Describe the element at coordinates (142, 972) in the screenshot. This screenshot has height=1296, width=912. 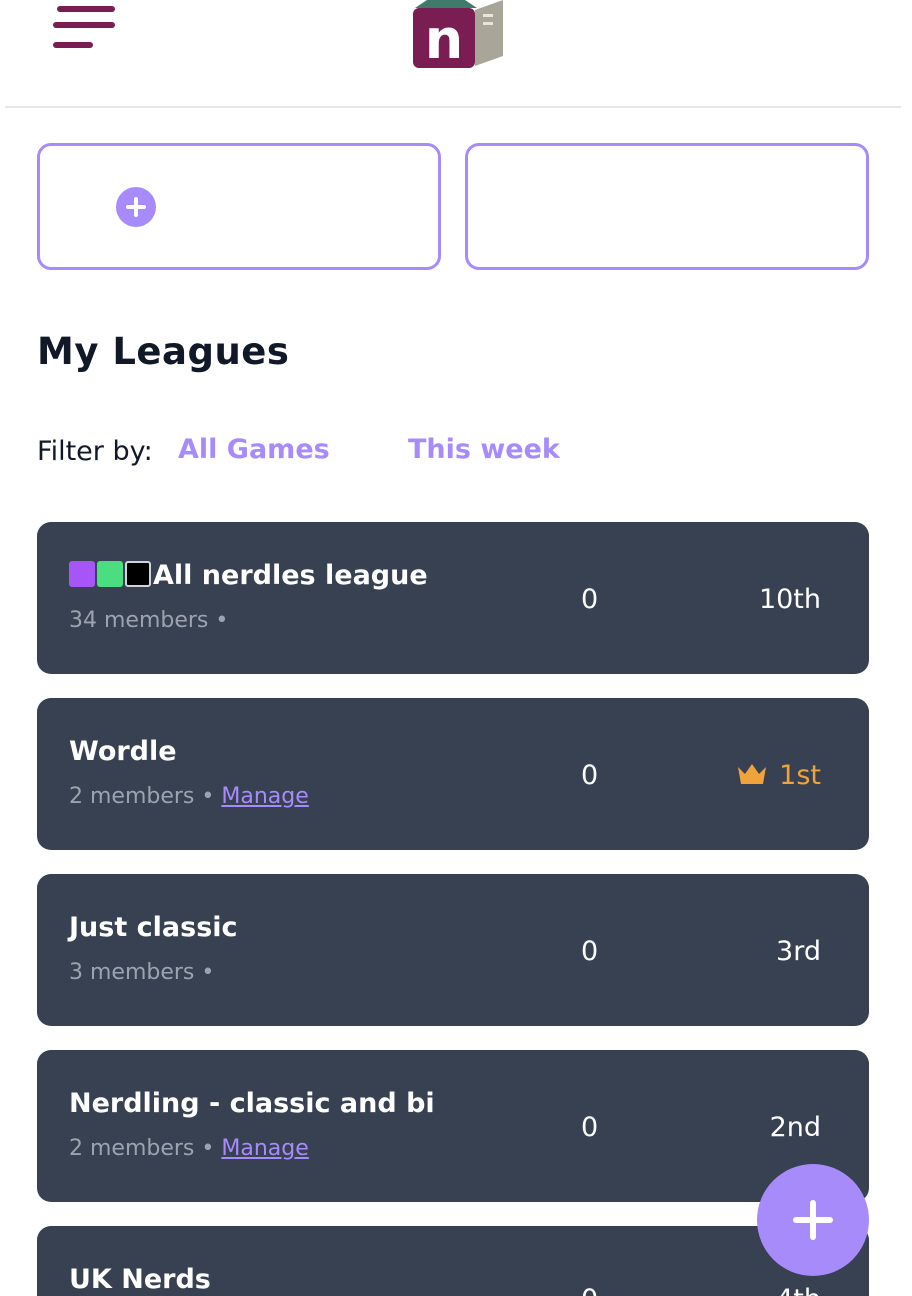
I see `league-members: 3 members •` at that location.